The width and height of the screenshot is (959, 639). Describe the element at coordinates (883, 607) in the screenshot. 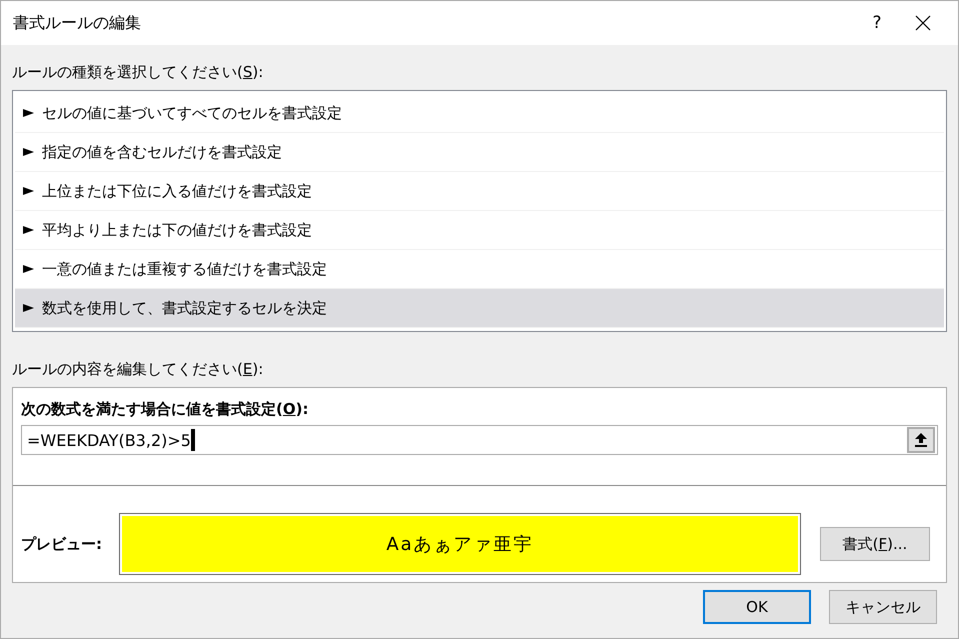

I see `dialog-button: キャンセル` at that location.